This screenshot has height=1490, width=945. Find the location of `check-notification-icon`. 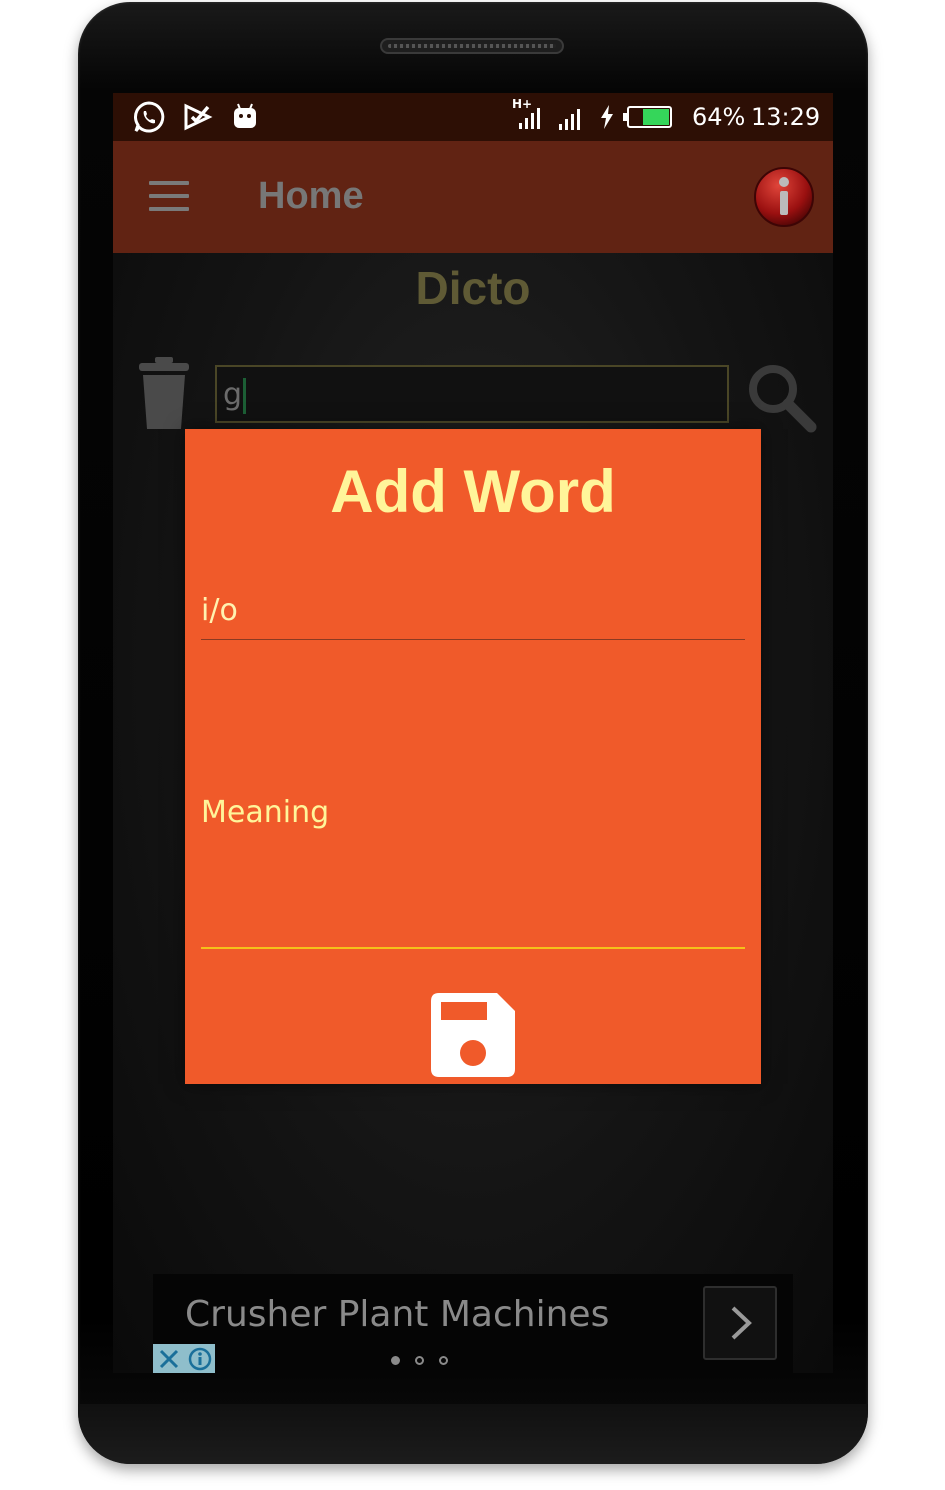

check-notification-icon is located at coordinates (198, 117).